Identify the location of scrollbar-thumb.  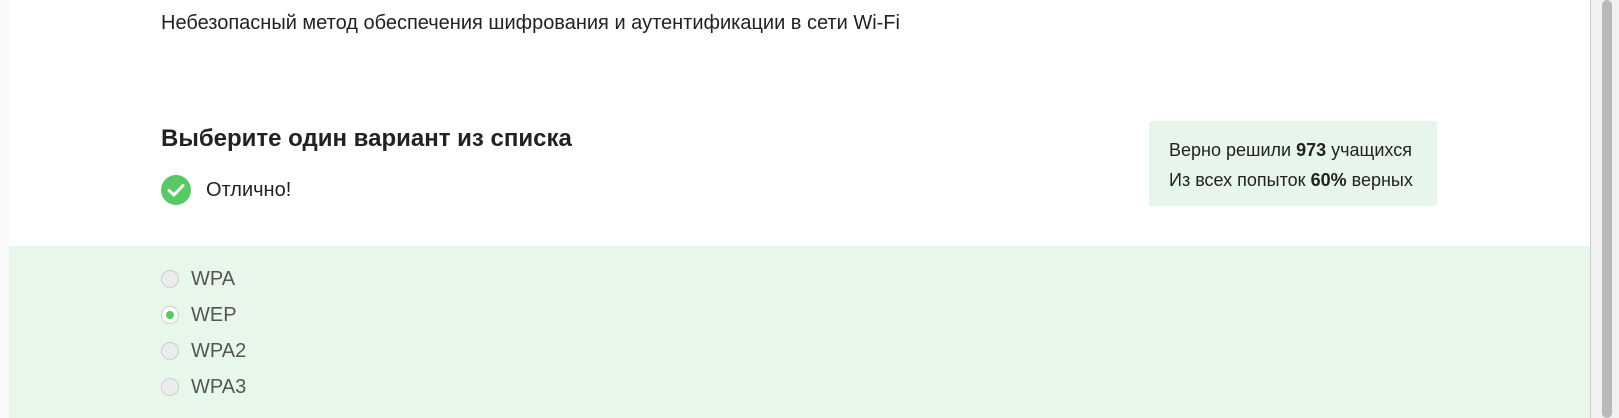
(1607, 209).